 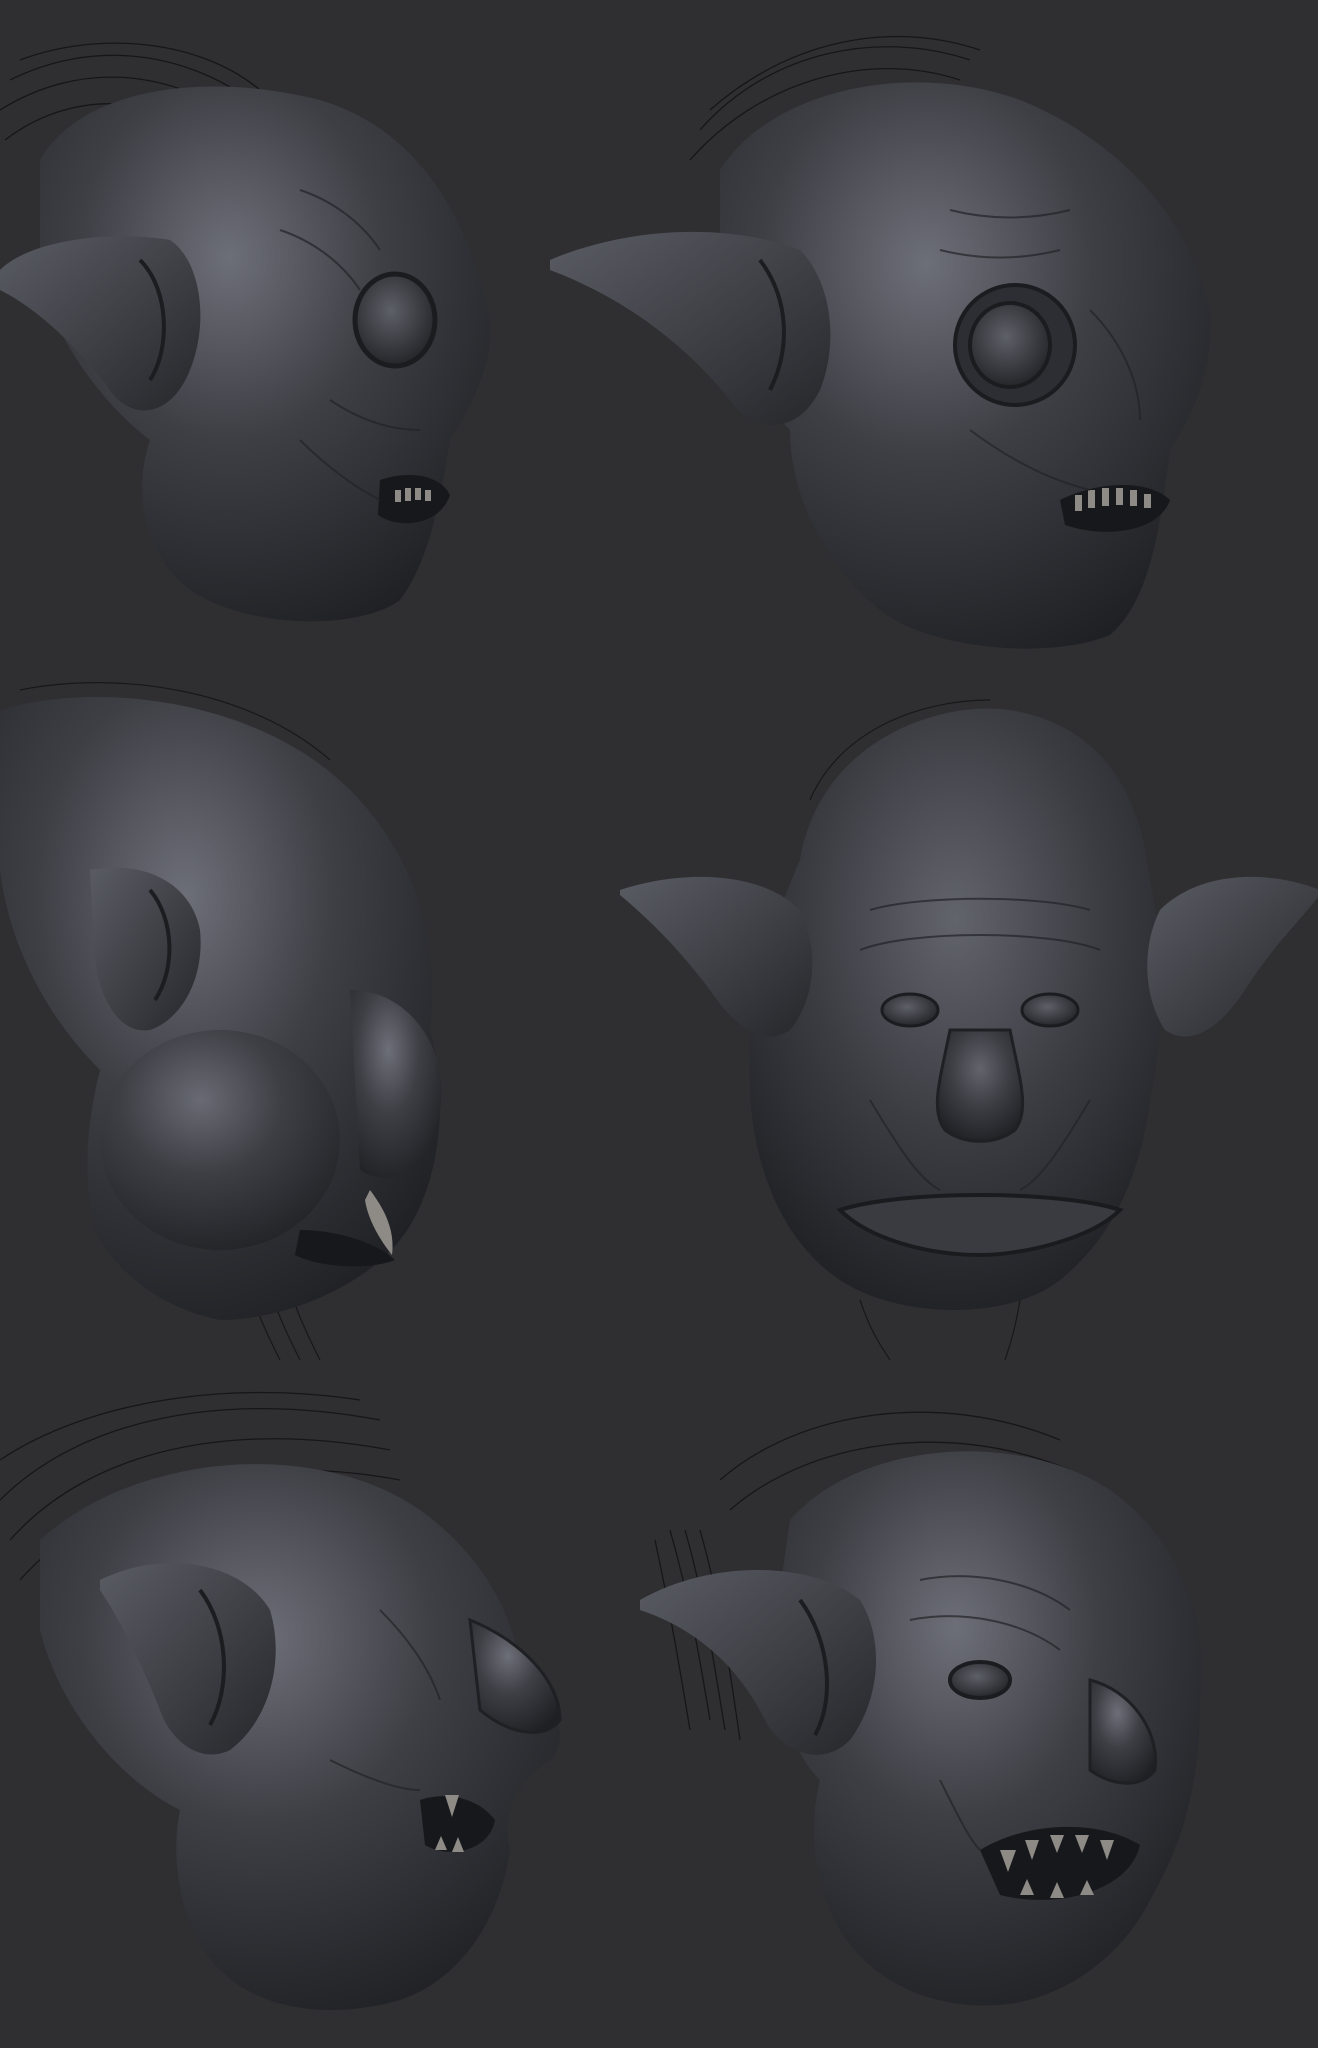 I want to click on flat-nose, so click(x=980, y=1085).